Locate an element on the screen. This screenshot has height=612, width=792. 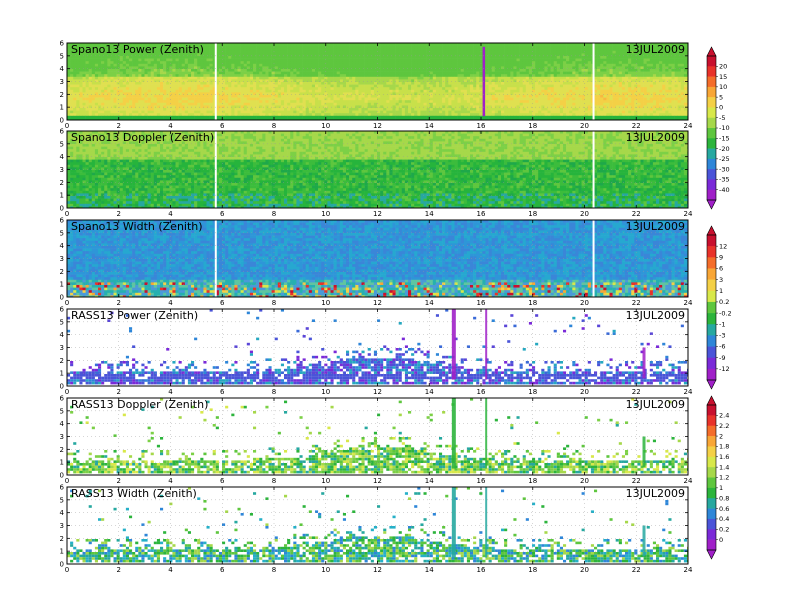
colorbar-label: -9 is located at coordinates (722, 358).